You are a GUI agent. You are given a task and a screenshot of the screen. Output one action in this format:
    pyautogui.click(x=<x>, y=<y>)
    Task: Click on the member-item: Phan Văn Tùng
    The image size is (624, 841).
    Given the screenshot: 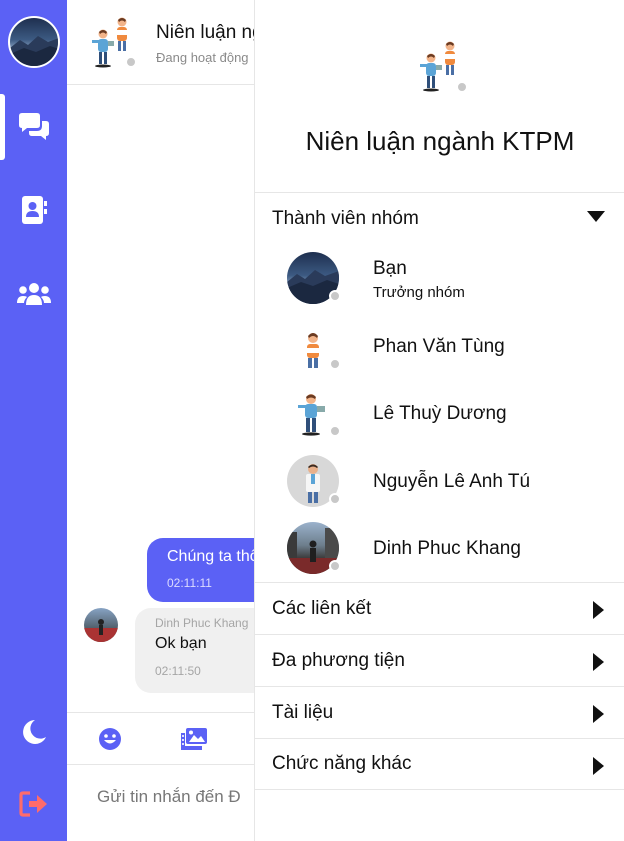 What is the action you would take?
    pyautogui.click(x=439, y=346)
    